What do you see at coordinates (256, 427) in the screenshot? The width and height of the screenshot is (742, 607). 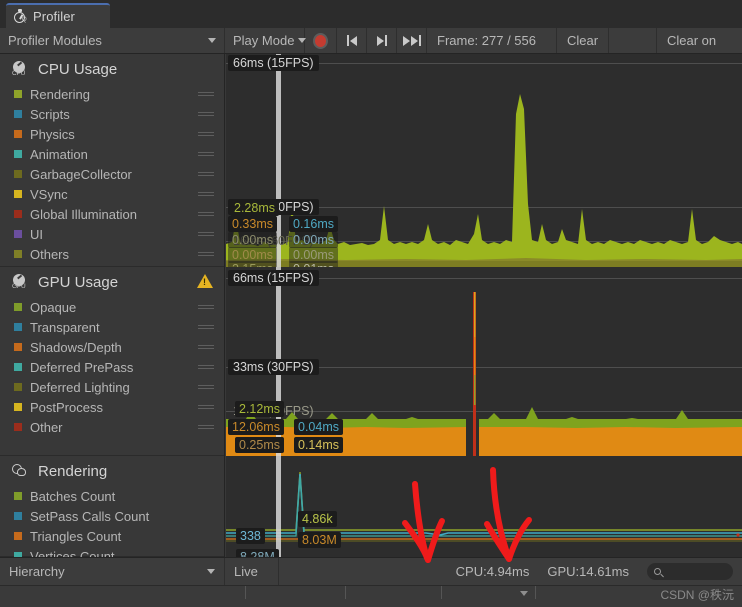 I see `chart-value-label: 12.06ms` at bounding box center [256, 427].